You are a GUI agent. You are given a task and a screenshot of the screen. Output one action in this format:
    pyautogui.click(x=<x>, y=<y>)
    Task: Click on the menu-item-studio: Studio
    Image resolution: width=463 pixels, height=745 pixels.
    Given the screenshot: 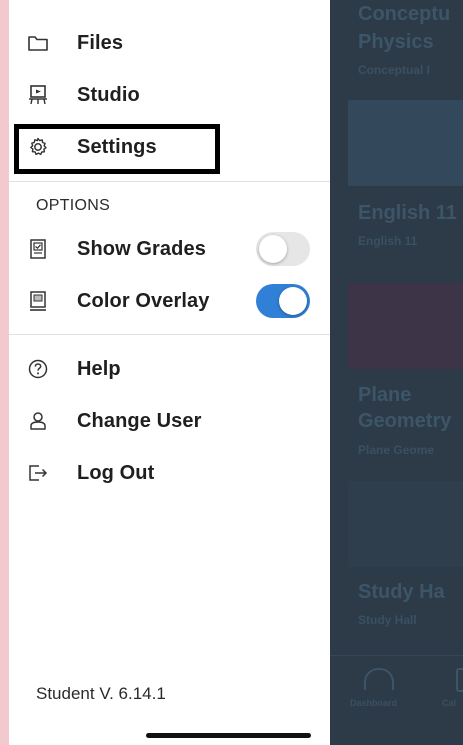 What is the action you would take?
    pyautogui.click(x=169, y=95)
    